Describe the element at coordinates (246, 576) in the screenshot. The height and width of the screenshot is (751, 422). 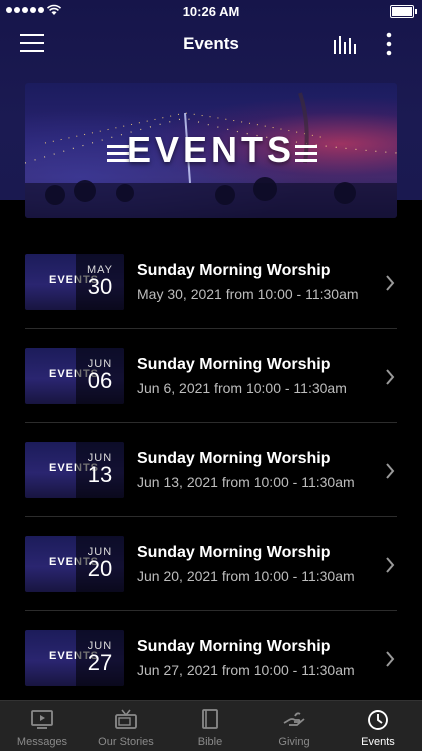
I see `event-details: Jun 20, 2021 from 10:00 - 11:30am` at that location.